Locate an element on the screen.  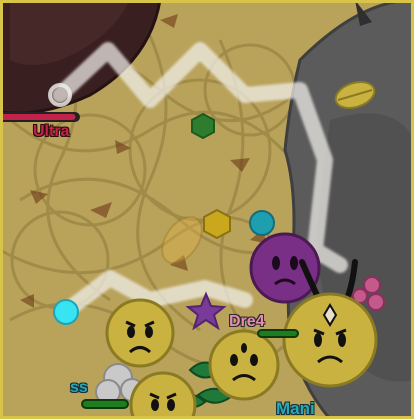
player-name-dre4: Dre4 is located at coordinates (247, 321).